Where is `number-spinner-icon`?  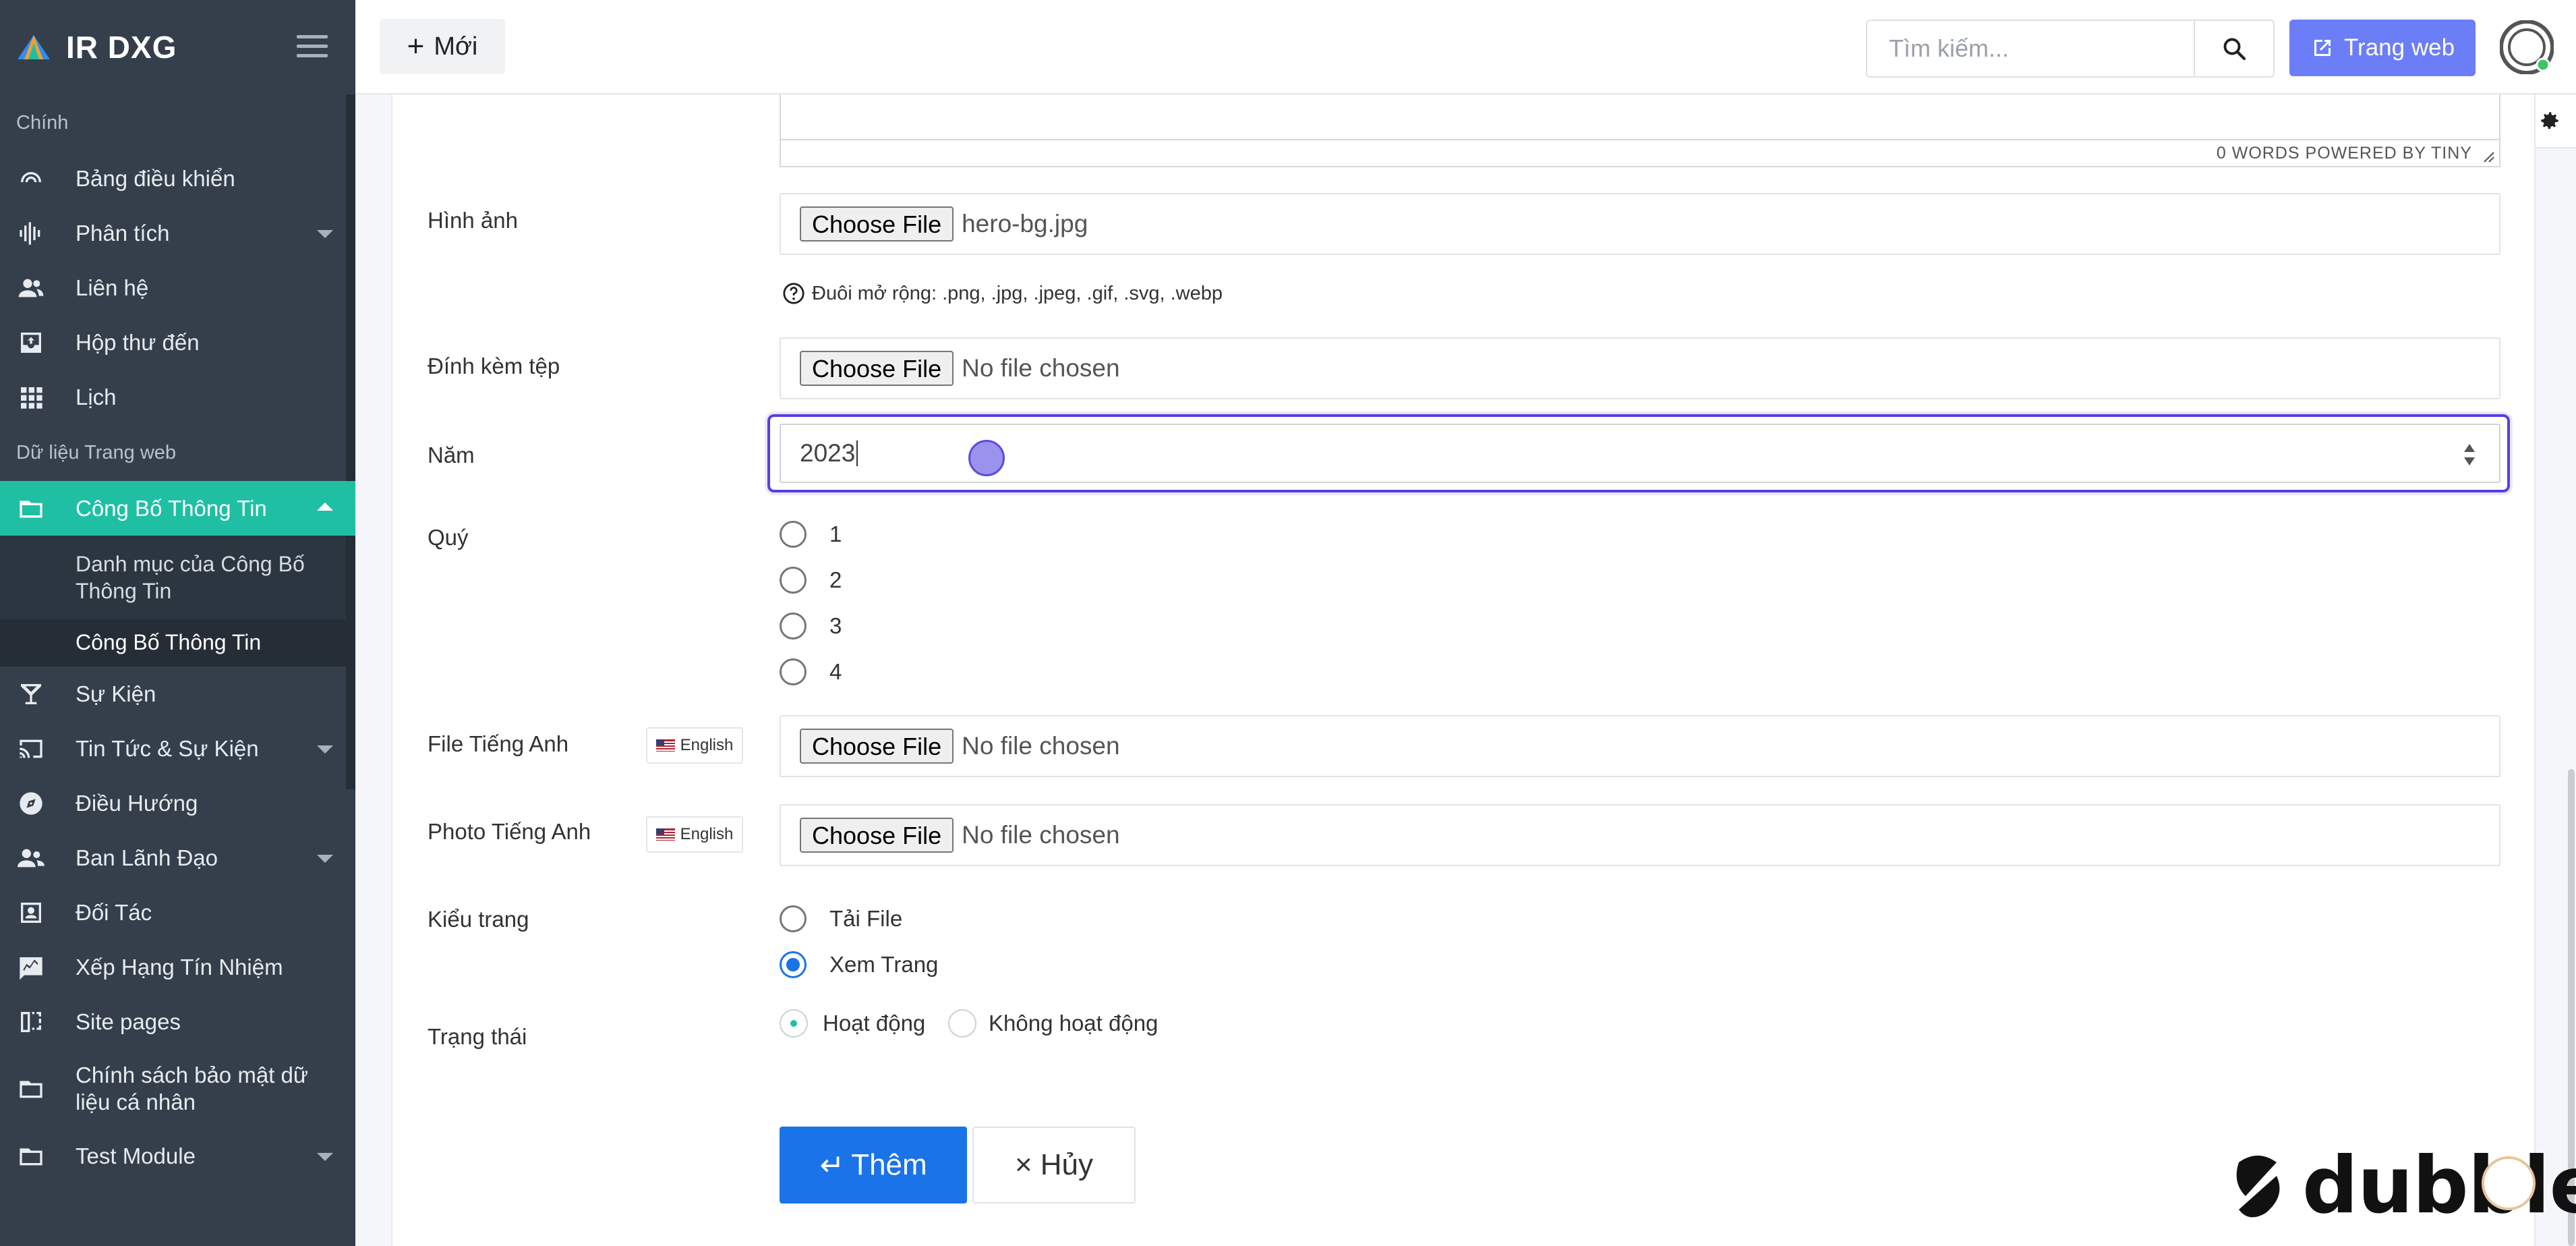
number-spinner-icon is located at coordinates (2469, 455).